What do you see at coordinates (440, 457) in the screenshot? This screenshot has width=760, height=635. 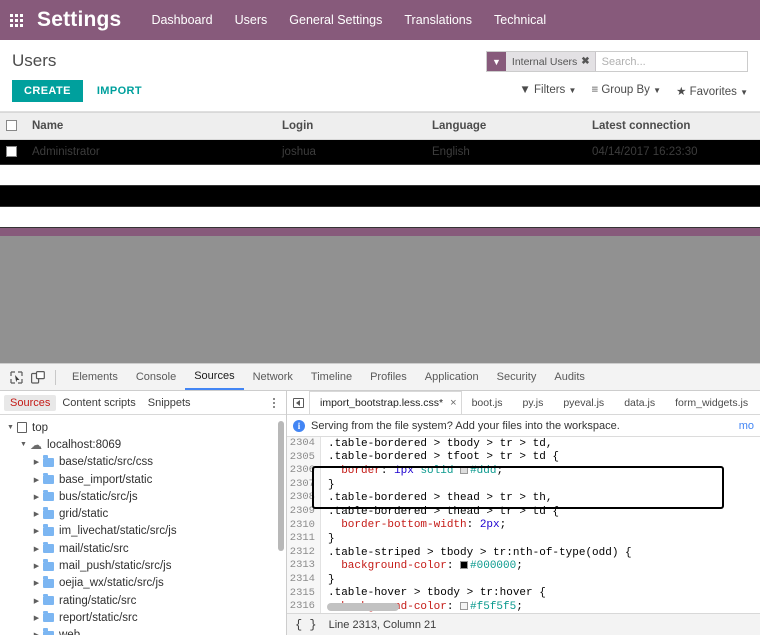 I see `code-text: .table-bordered > tfoot > tr > td {` at bounding box center [440, 457].